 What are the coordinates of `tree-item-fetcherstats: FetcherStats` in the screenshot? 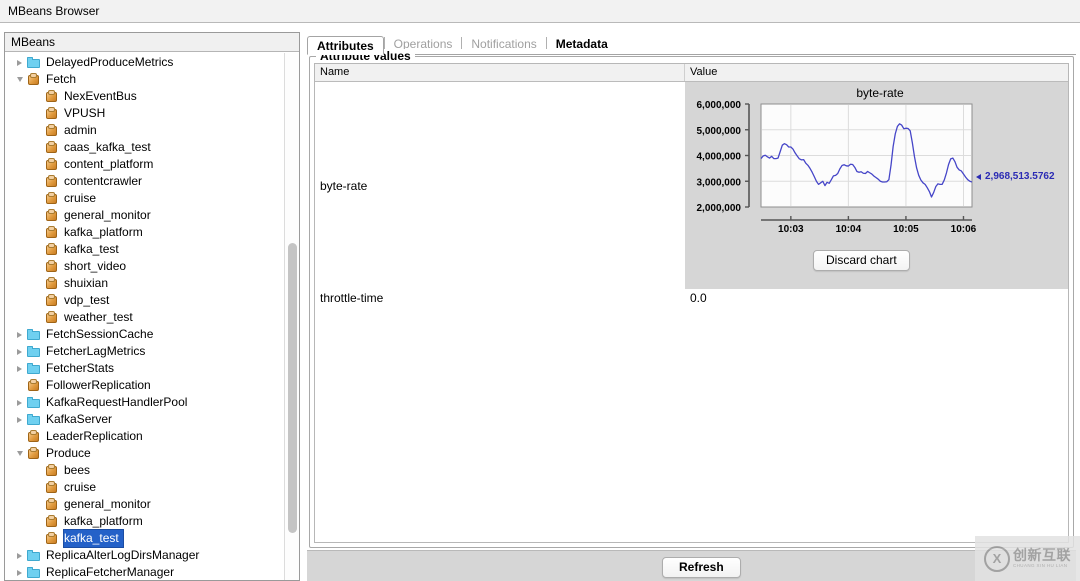 It's located at (152, 368).